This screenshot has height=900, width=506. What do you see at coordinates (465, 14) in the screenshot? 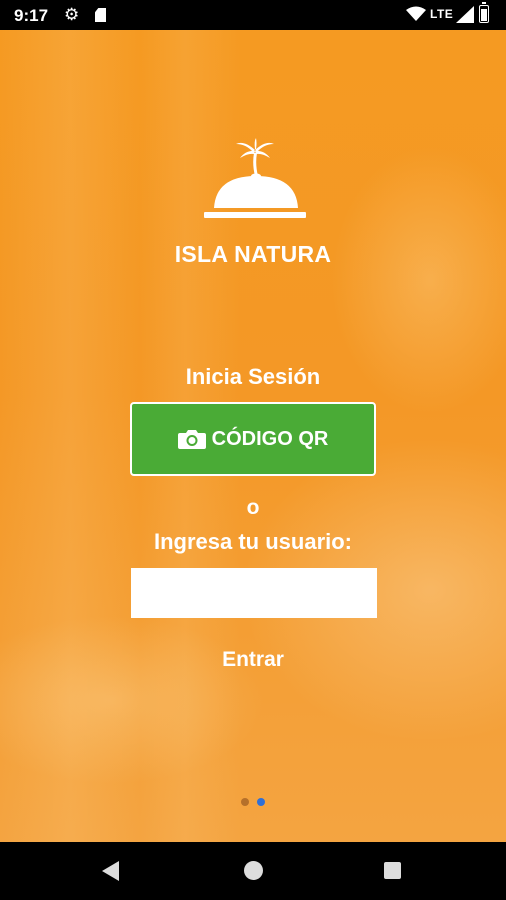
I see `signal-icon` at bounding box center [465, 14].